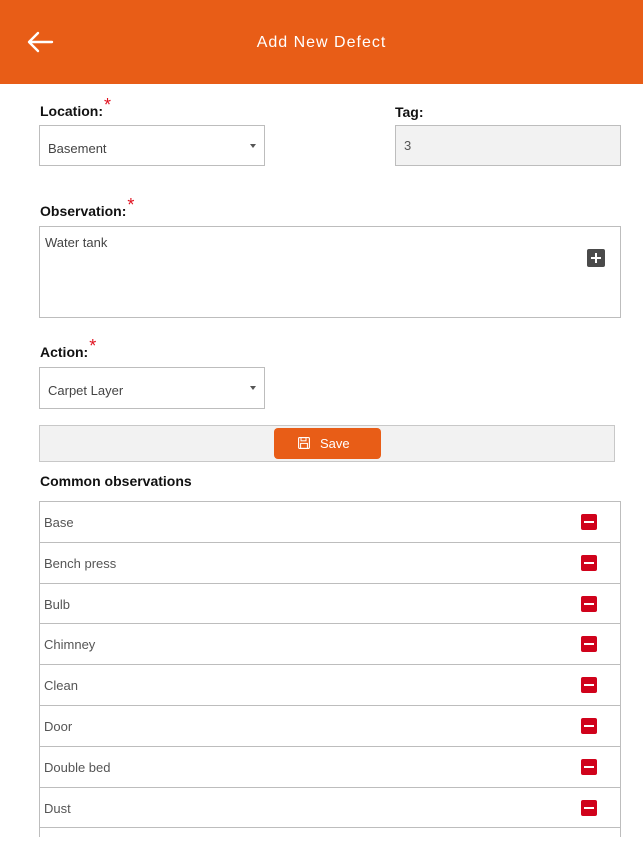 The height and width of the screenshot is (858, 643). I want to click on action-label-wrap: Action:*, so click(68, 349).